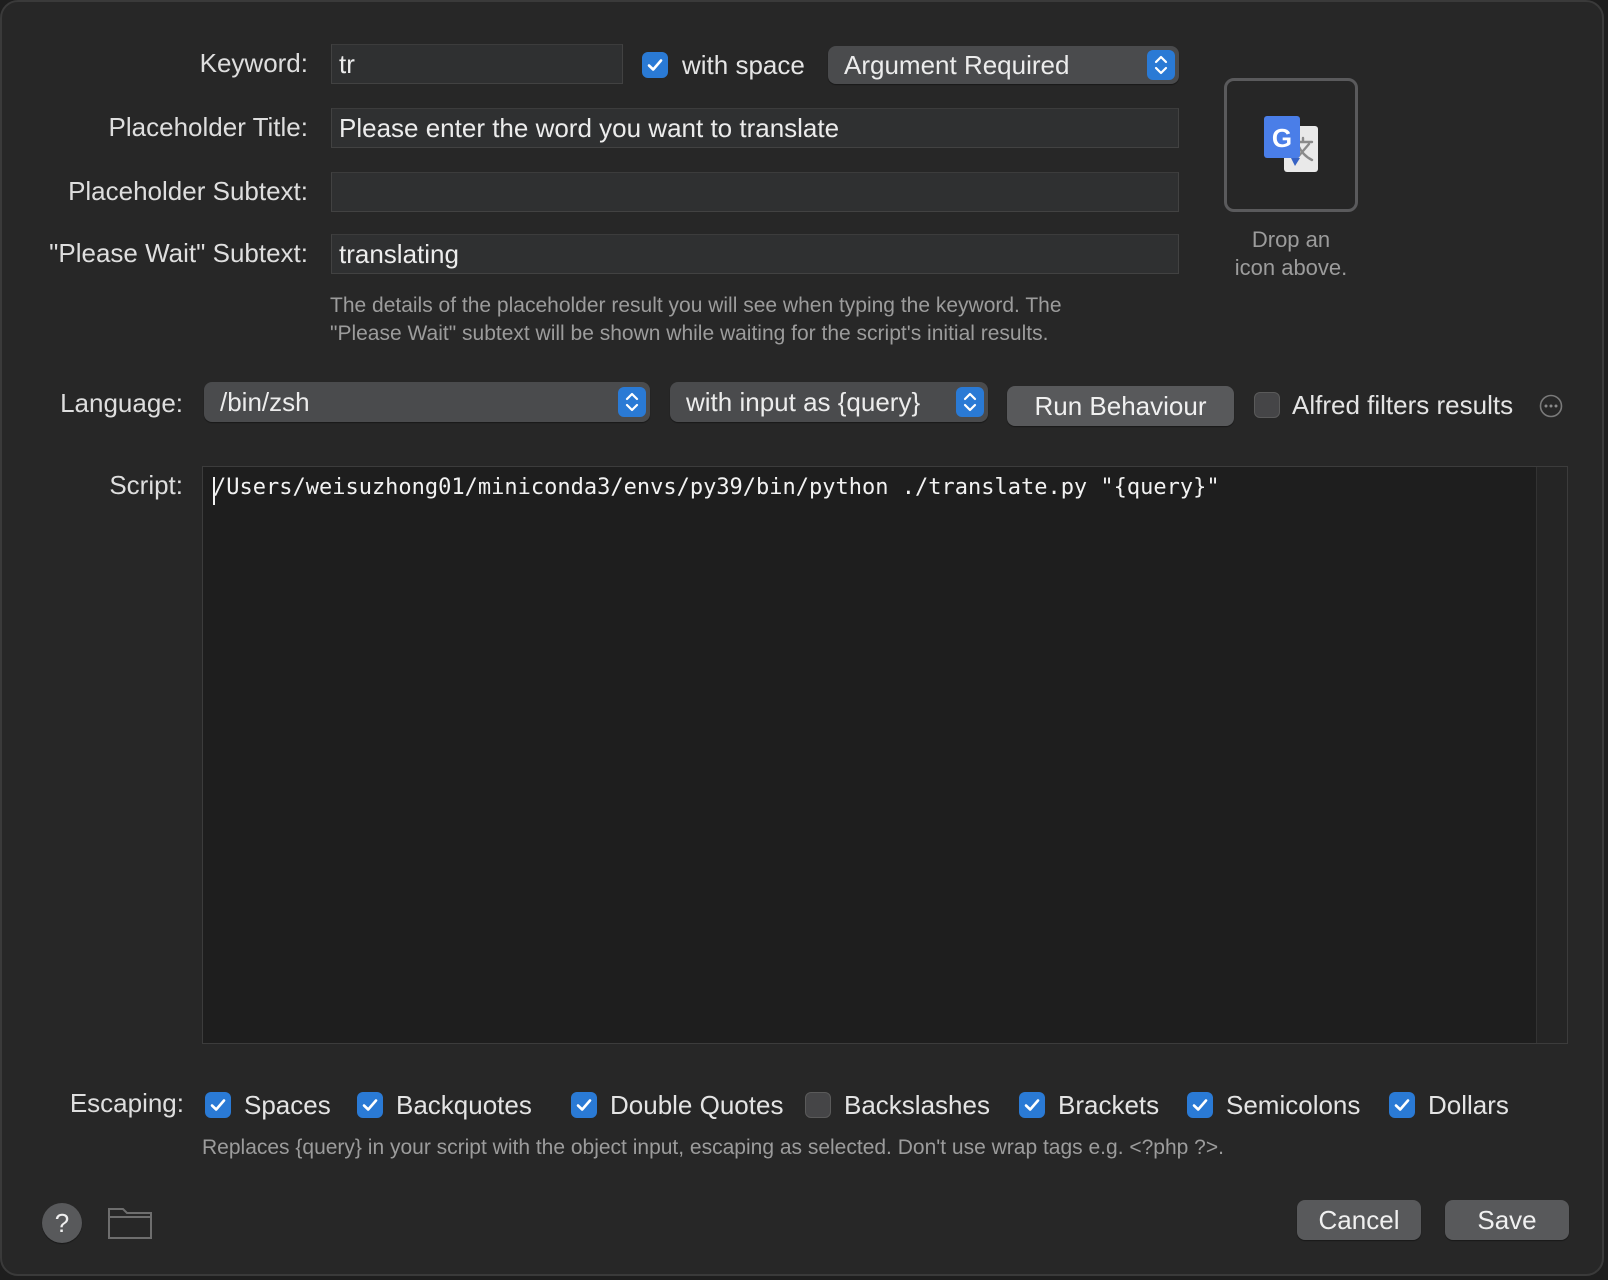 Image resolution: width=1608 pixels, height=1280 pixels. I want to click on help-button: ?, so click(62, 1223).